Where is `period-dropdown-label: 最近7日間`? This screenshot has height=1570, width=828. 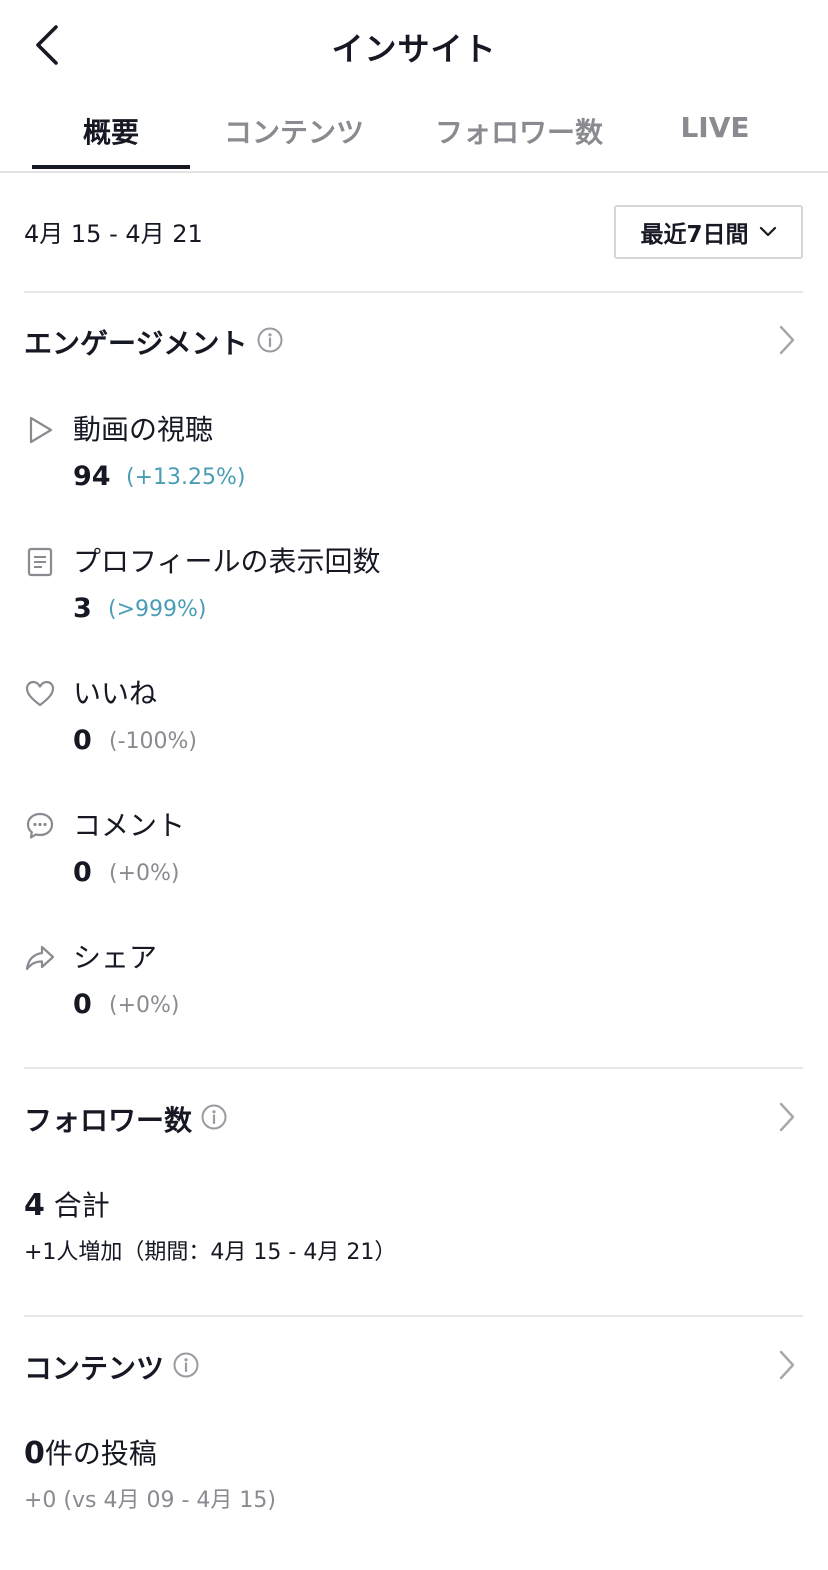
period-dropdown-label: 最近7日間 is located at coordinates (694, 235).